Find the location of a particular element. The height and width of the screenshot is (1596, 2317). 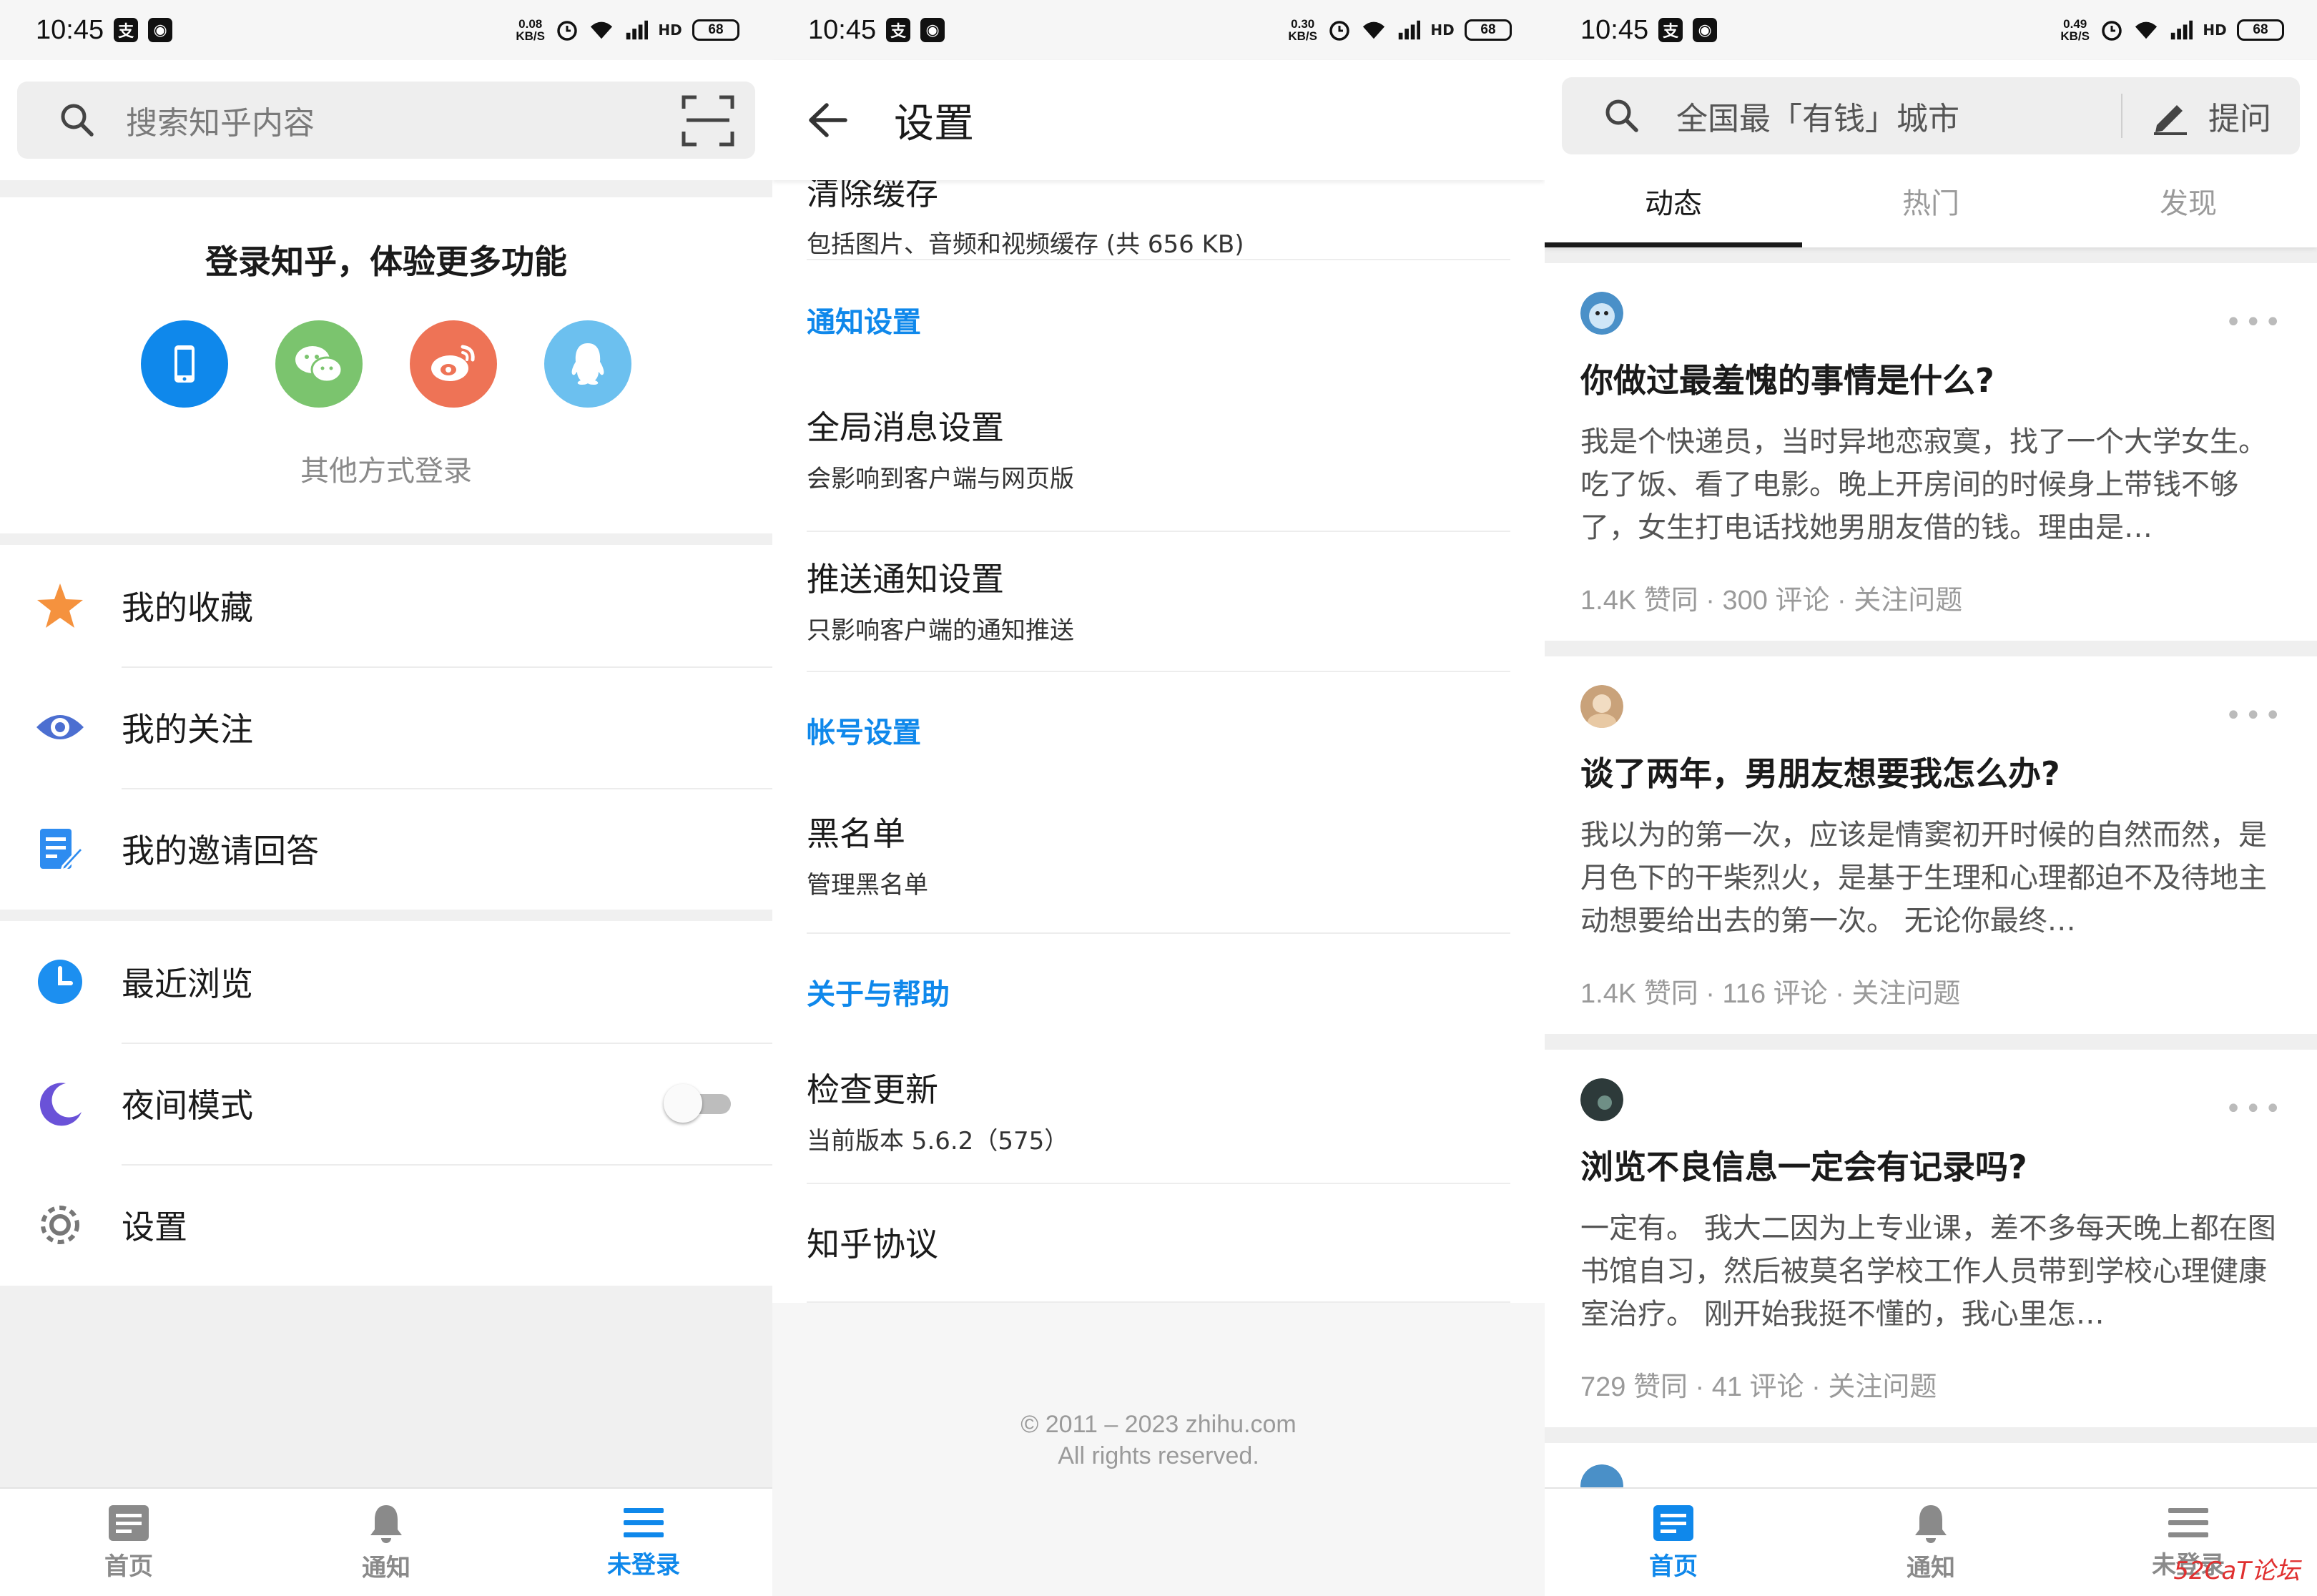

battery-indicator: 68 is located at coordinates (1489, 30).